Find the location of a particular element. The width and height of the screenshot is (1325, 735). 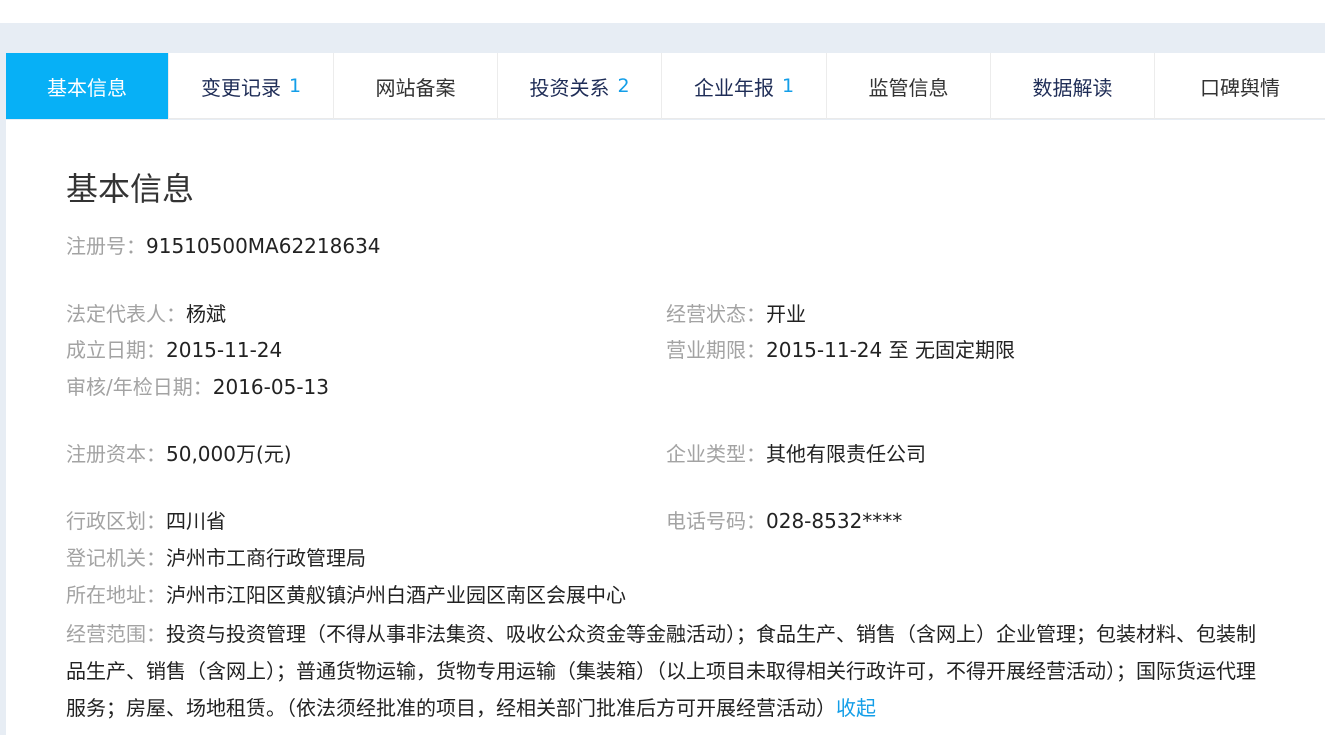

tab-reputation: 口碑舆情 is located at coordinates (1240, 86).